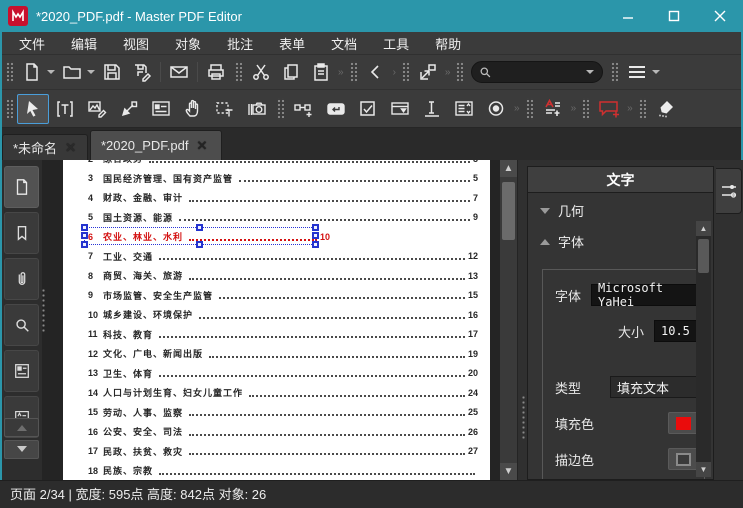 The height and width of the screenshot is (508, 743). I want to click on scroll-down-button: ▼, so click(508, 471).